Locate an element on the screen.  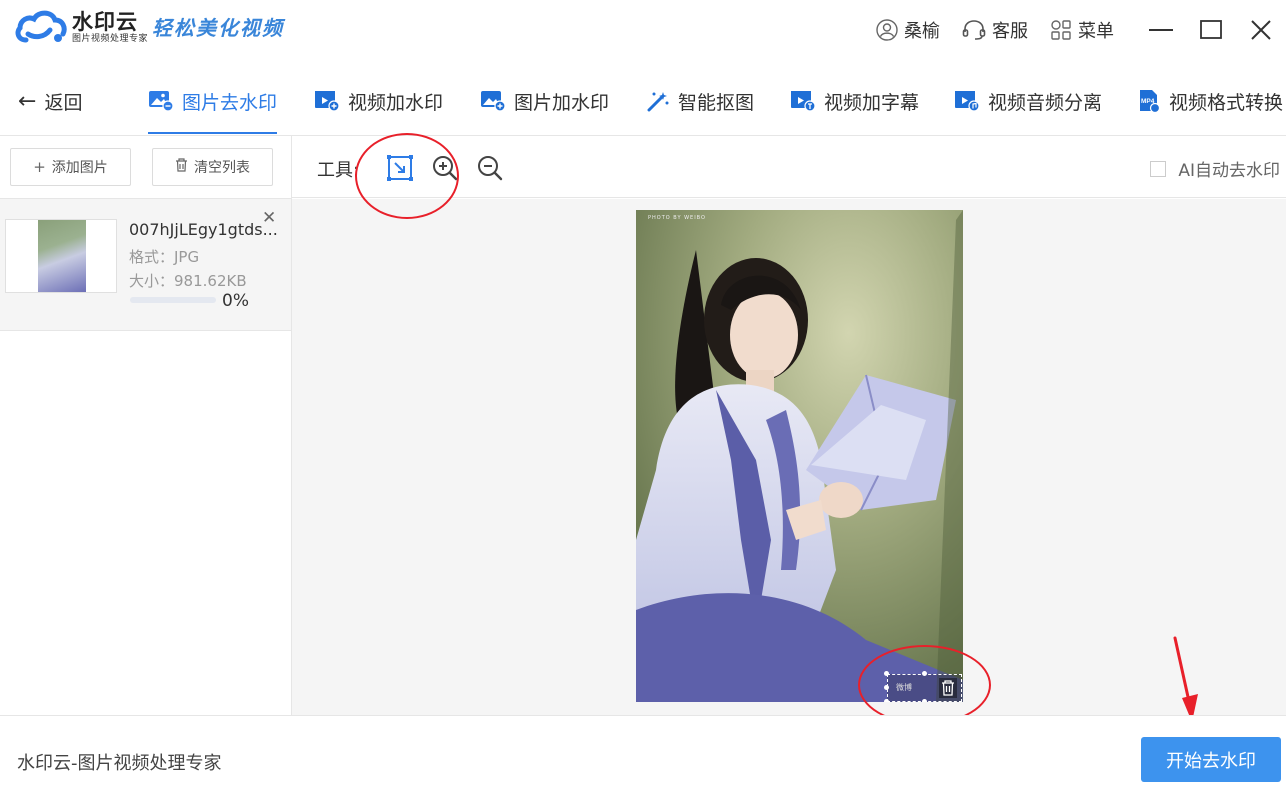
start-remove-watermark-button: 开始去水印 is located at coordinates (1211, 759).